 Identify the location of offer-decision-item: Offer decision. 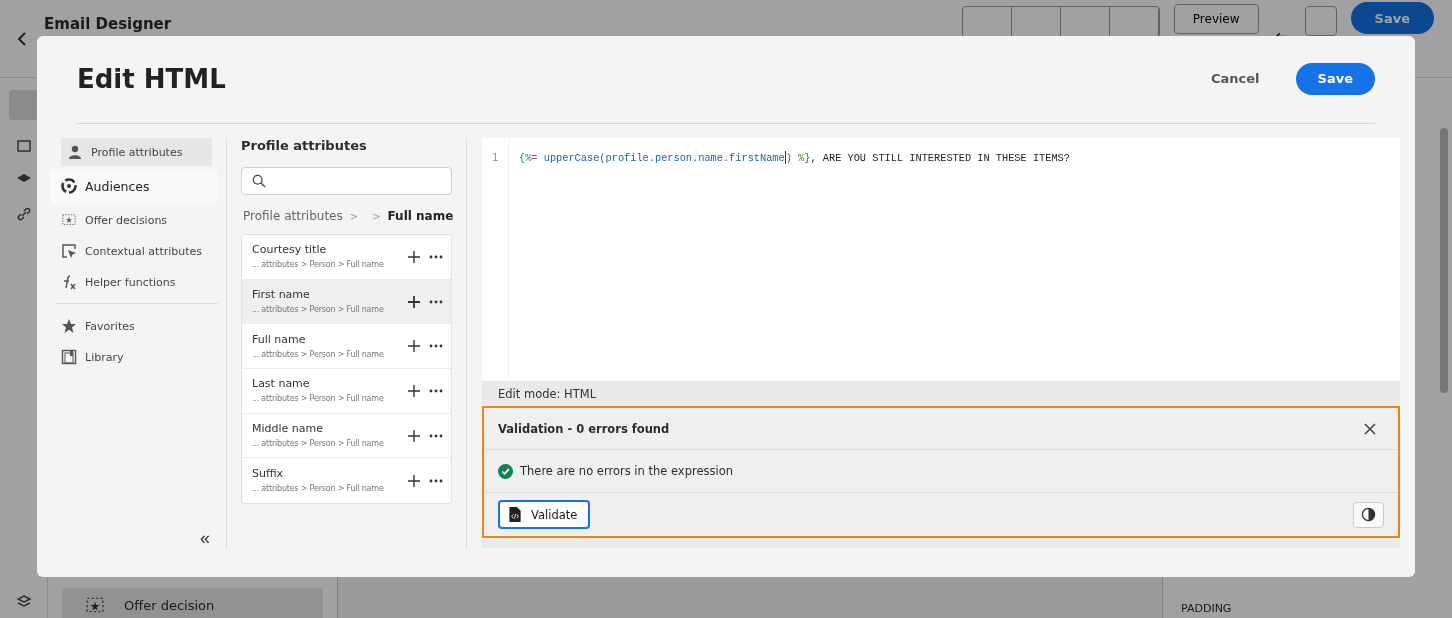
(192, 603).